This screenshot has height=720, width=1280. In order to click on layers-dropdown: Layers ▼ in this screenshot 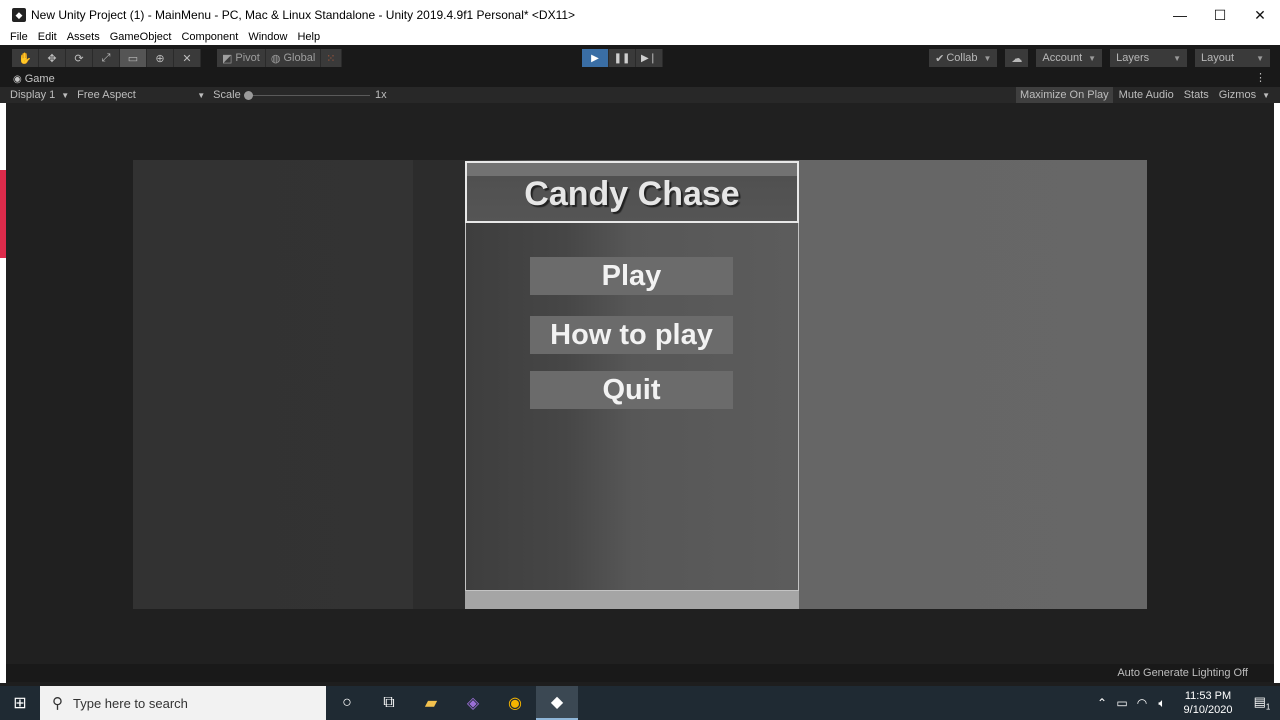, I will do `click(1149, 58)`.